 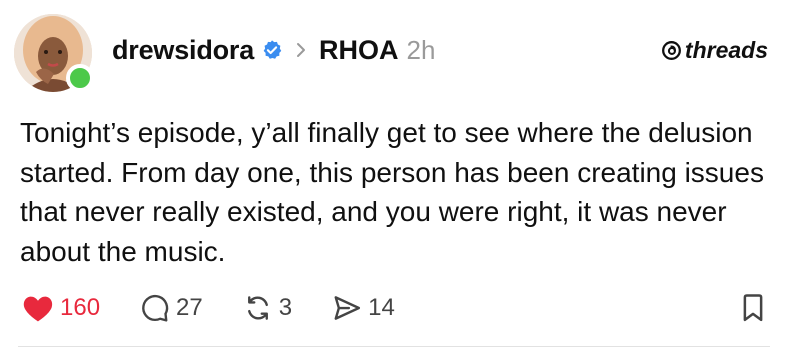 I want to click on verified-badge-icon, so click(x=272, y=50).